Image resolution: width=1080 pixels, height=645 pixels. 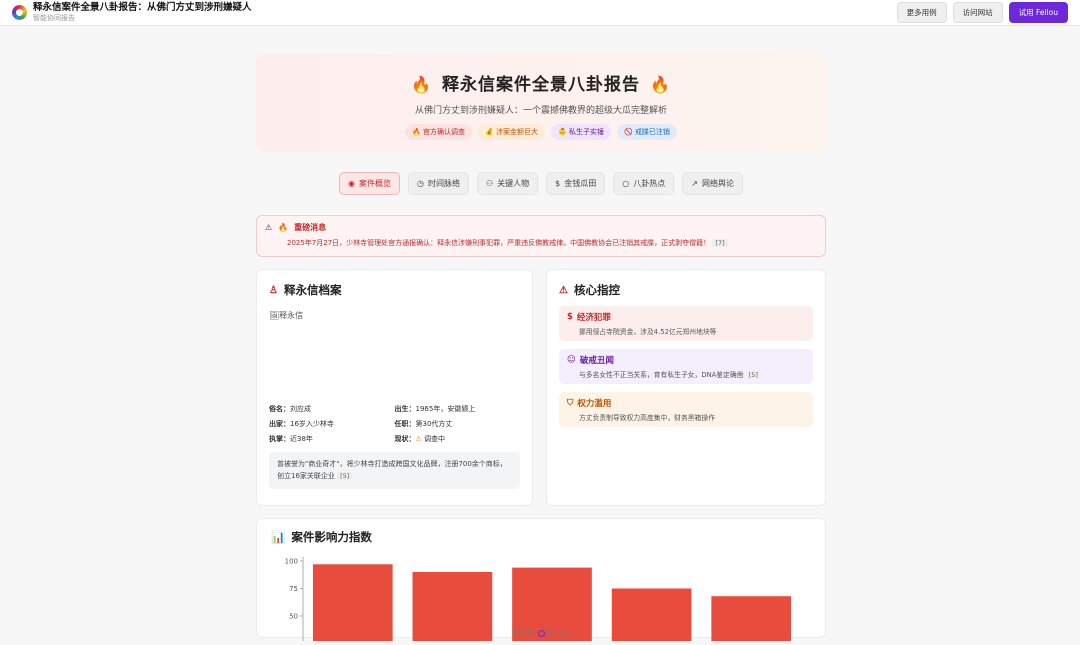 I want to click on try-fellou-button: 试用 Fellou, so click(x=1038, y=12).